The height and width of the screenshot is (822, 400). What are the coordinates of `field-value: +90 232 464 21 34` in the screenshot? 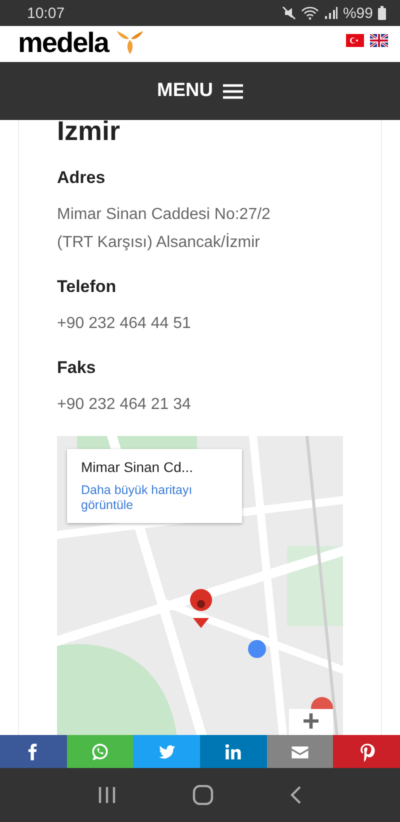 It's located at (124, 405).